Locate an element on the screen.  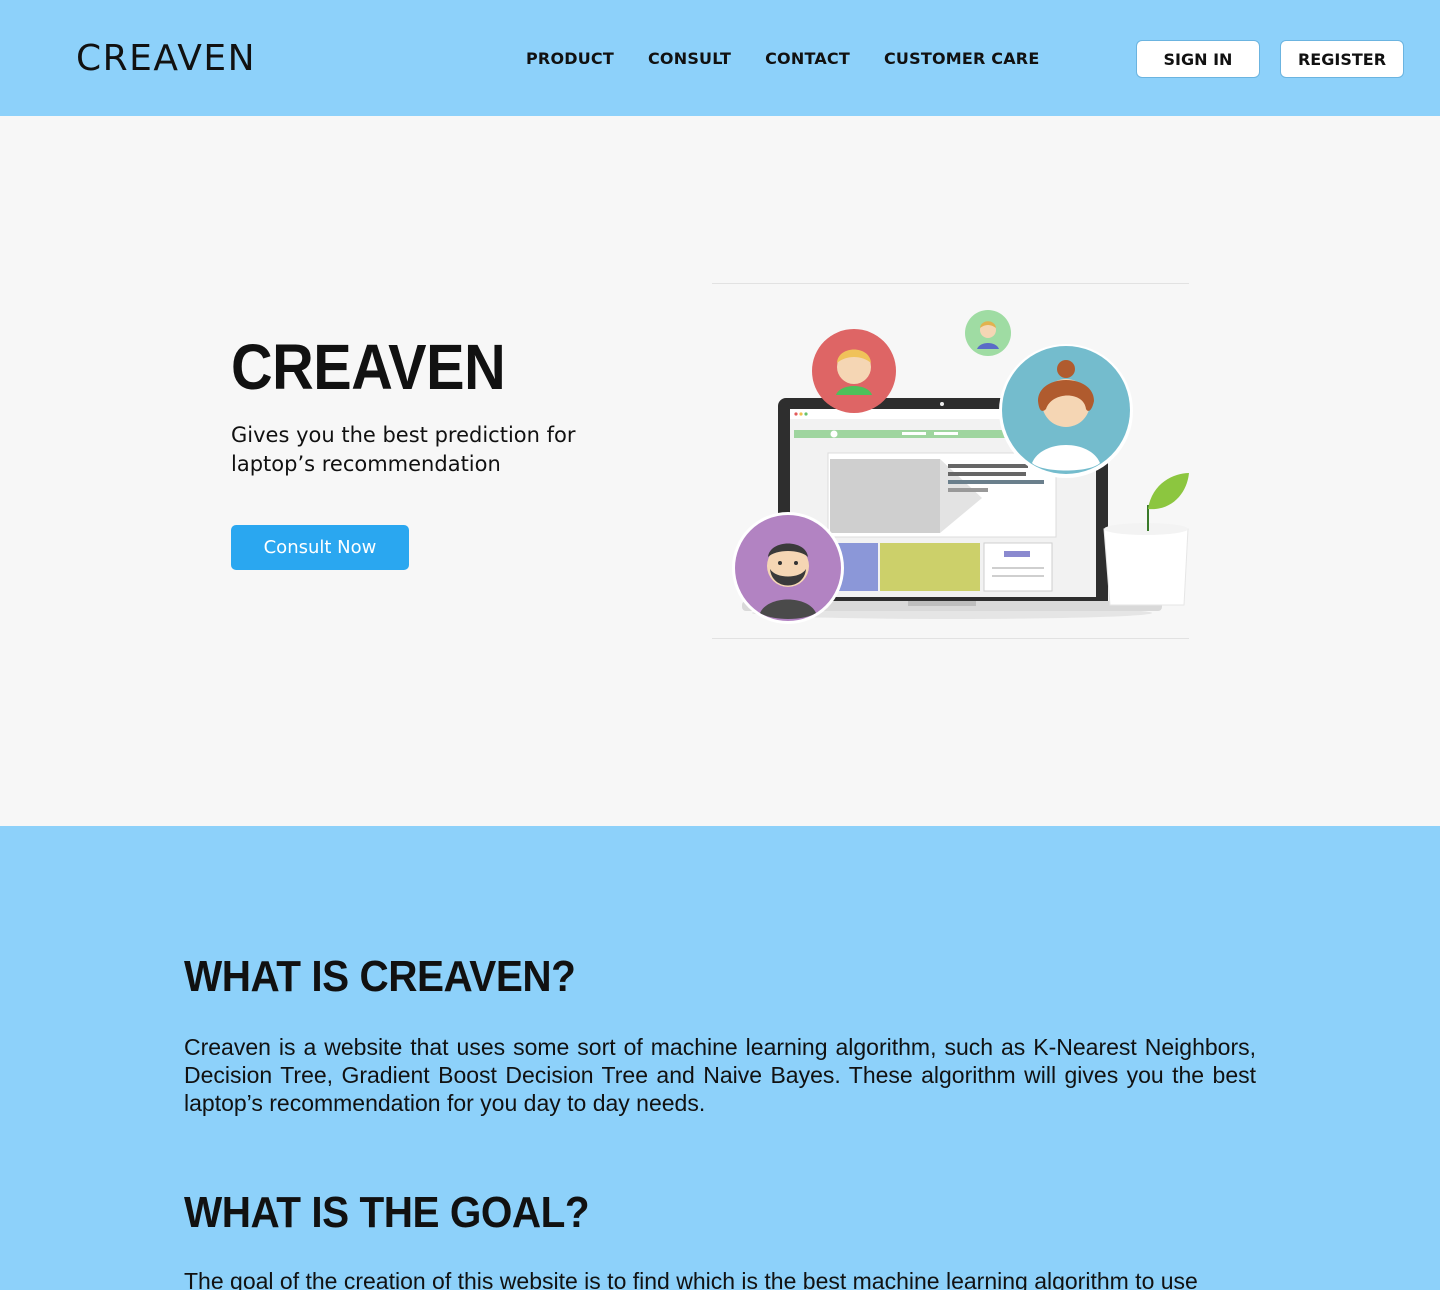
brand-logo: CREAVEN is located at coordinates (166, 58).